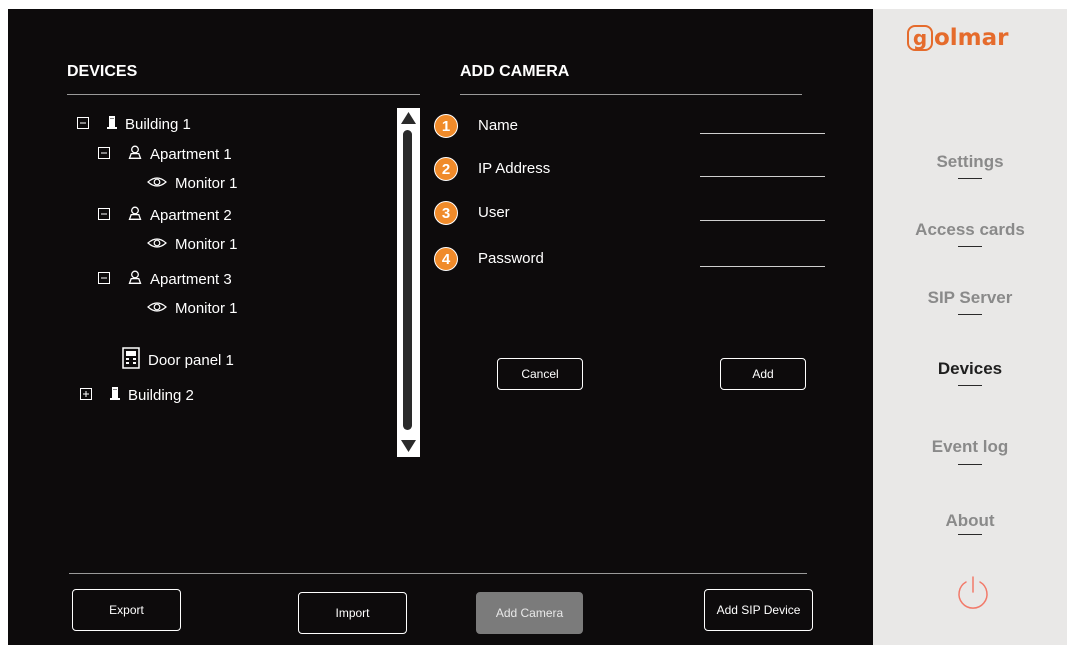  I want to click on nav-access-cards: Access cards, so click(970, 230).